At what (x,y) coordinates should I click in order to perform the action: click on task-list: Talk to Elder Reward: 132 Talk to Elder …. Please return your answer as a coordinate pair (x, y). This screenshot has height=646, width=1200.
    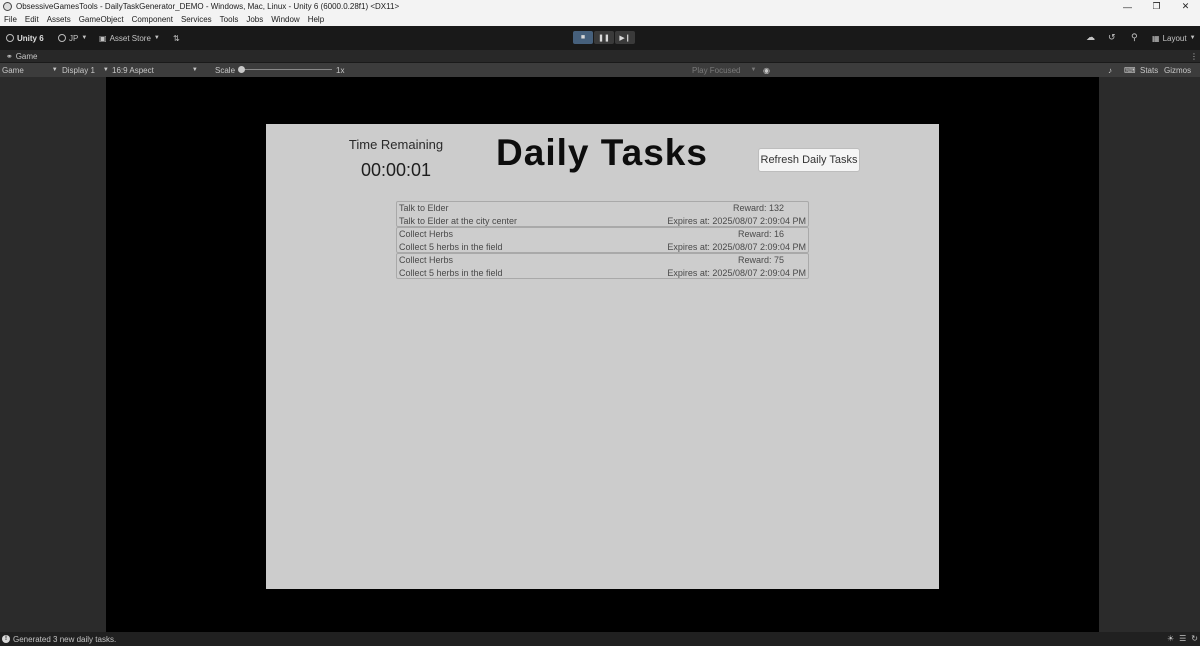
    Looking at the image, I should click on (602, 240).